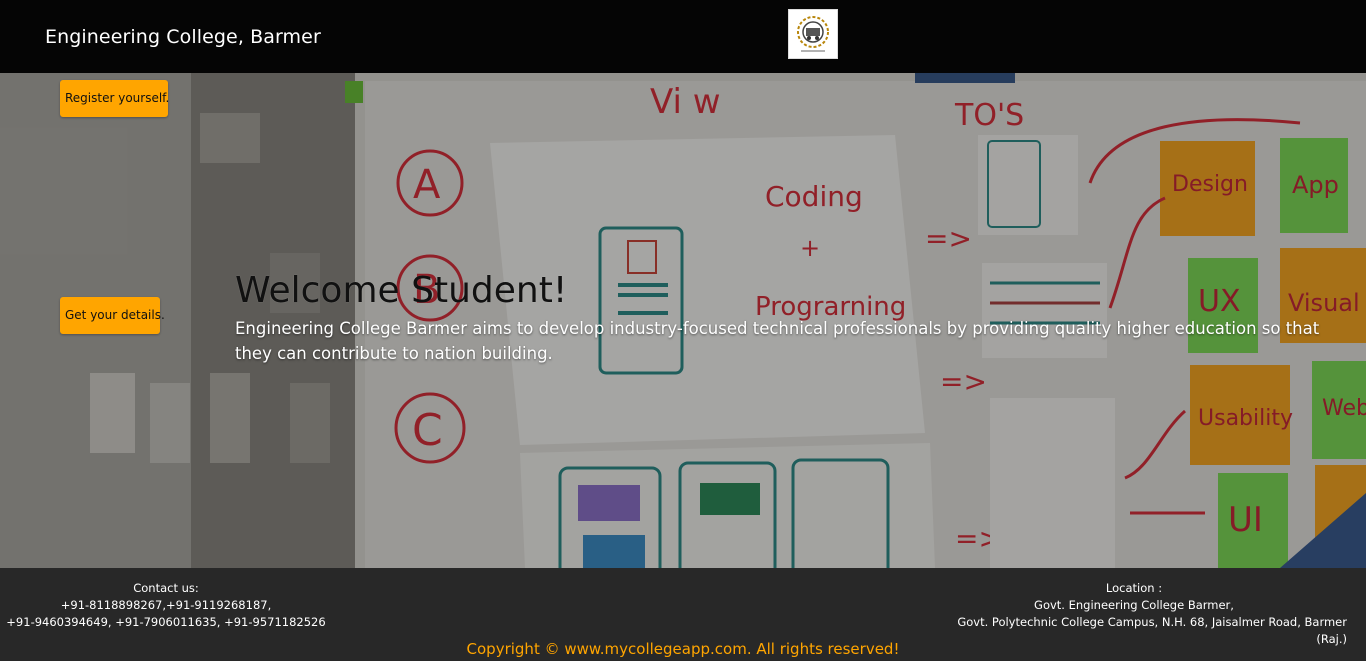  Describe the element at coordinates (683, 36) in the screenshot. I see `top-header: Engineering College, Barmer` at that location.